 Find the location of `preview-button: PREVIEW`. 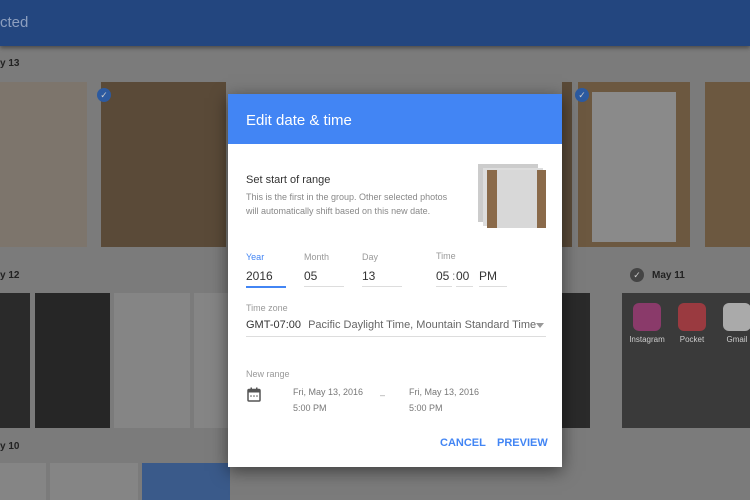

preview-button: PREVIEW is located at coordinates (522, 443).